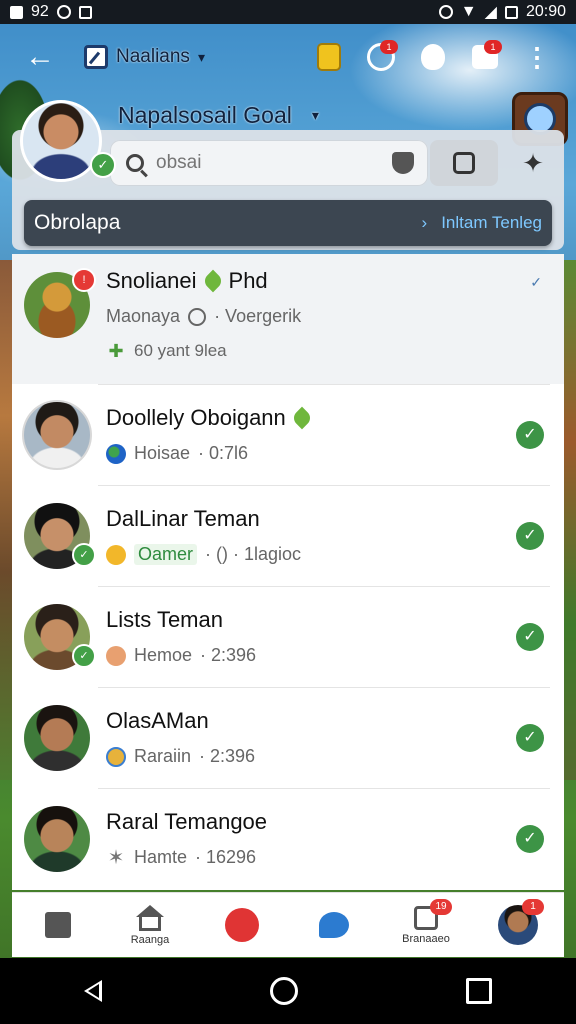 The image size is (576, 1024). I want to click on contact-status: Maonaya · Voergerik, so click(204, 316).